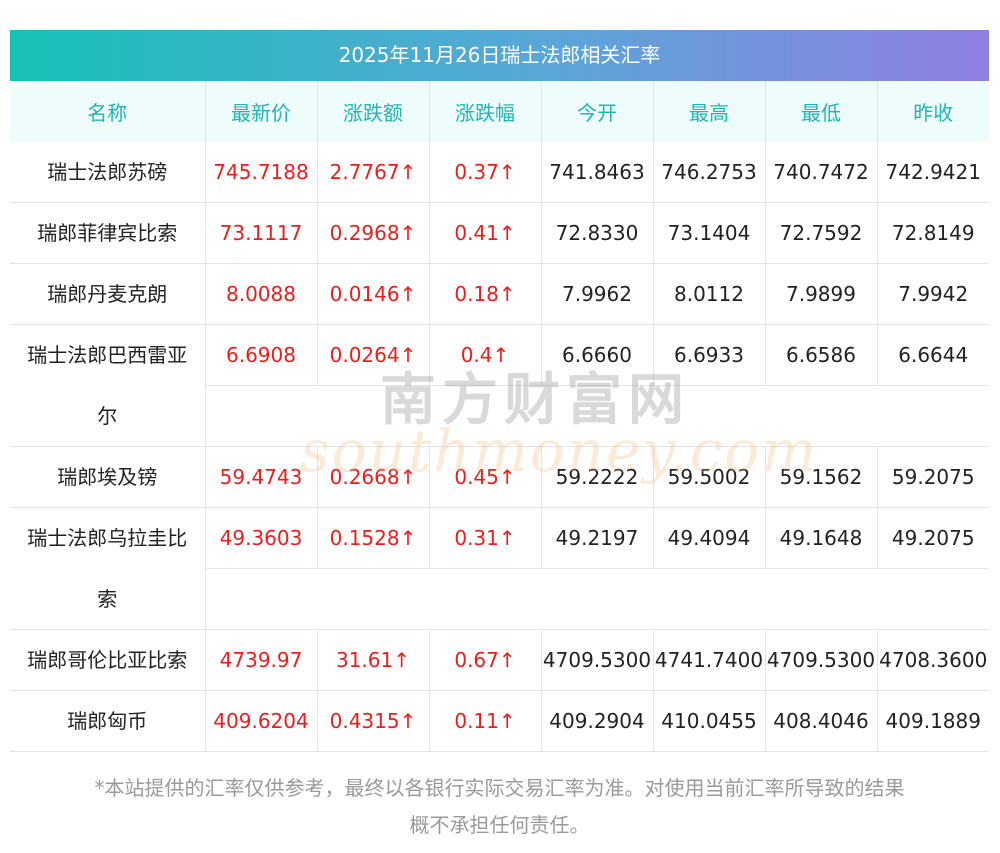  What do you see at coordinates (933, 538) in the screenshot?
I see `prev-close: 49.2075` at bounding box center [933, 538].